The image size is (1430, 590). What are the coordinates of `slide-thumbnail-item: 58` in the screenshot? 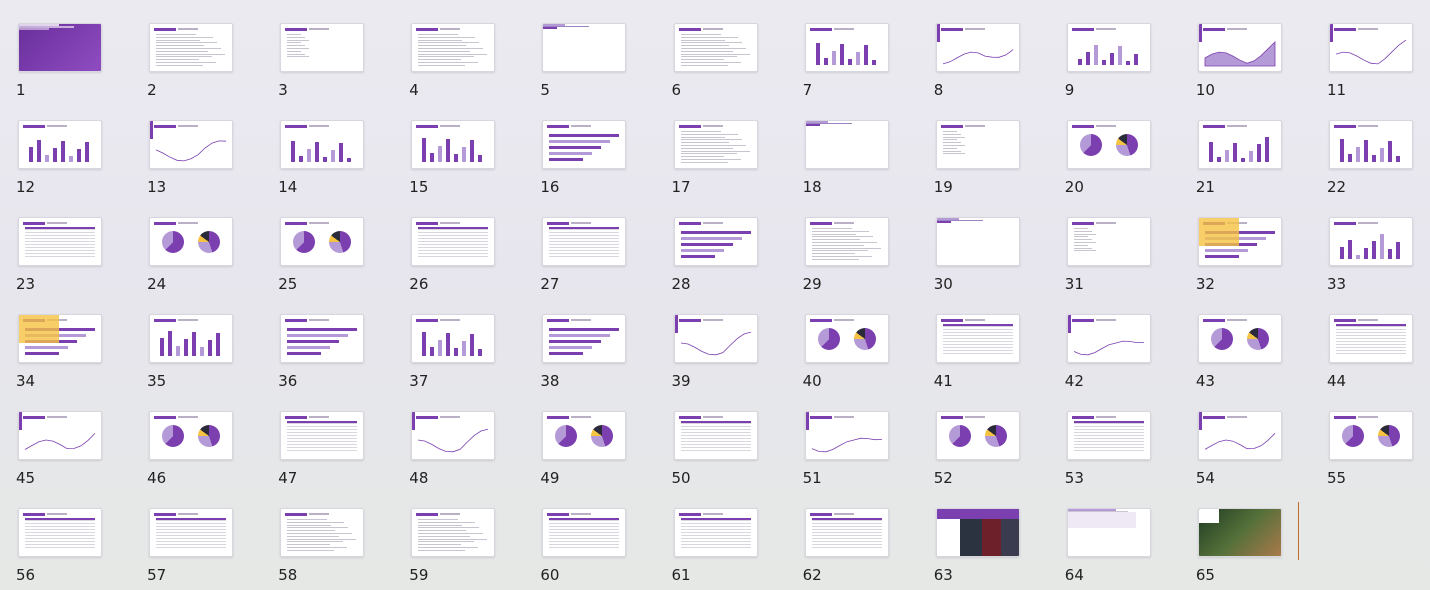 It's located at (331, 548).